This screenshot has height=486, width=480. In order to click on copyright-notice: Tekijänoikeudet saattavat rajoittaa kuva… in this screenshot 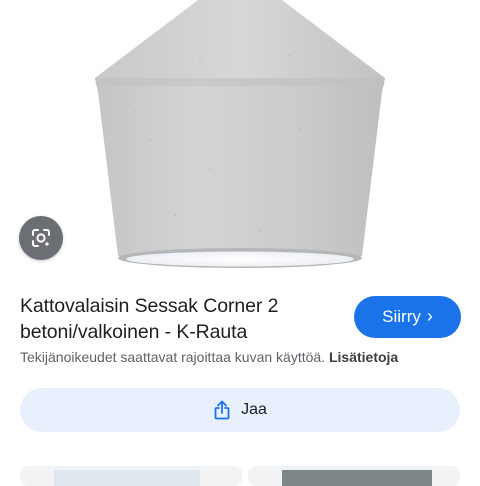, I will do `click(245, 357)`.